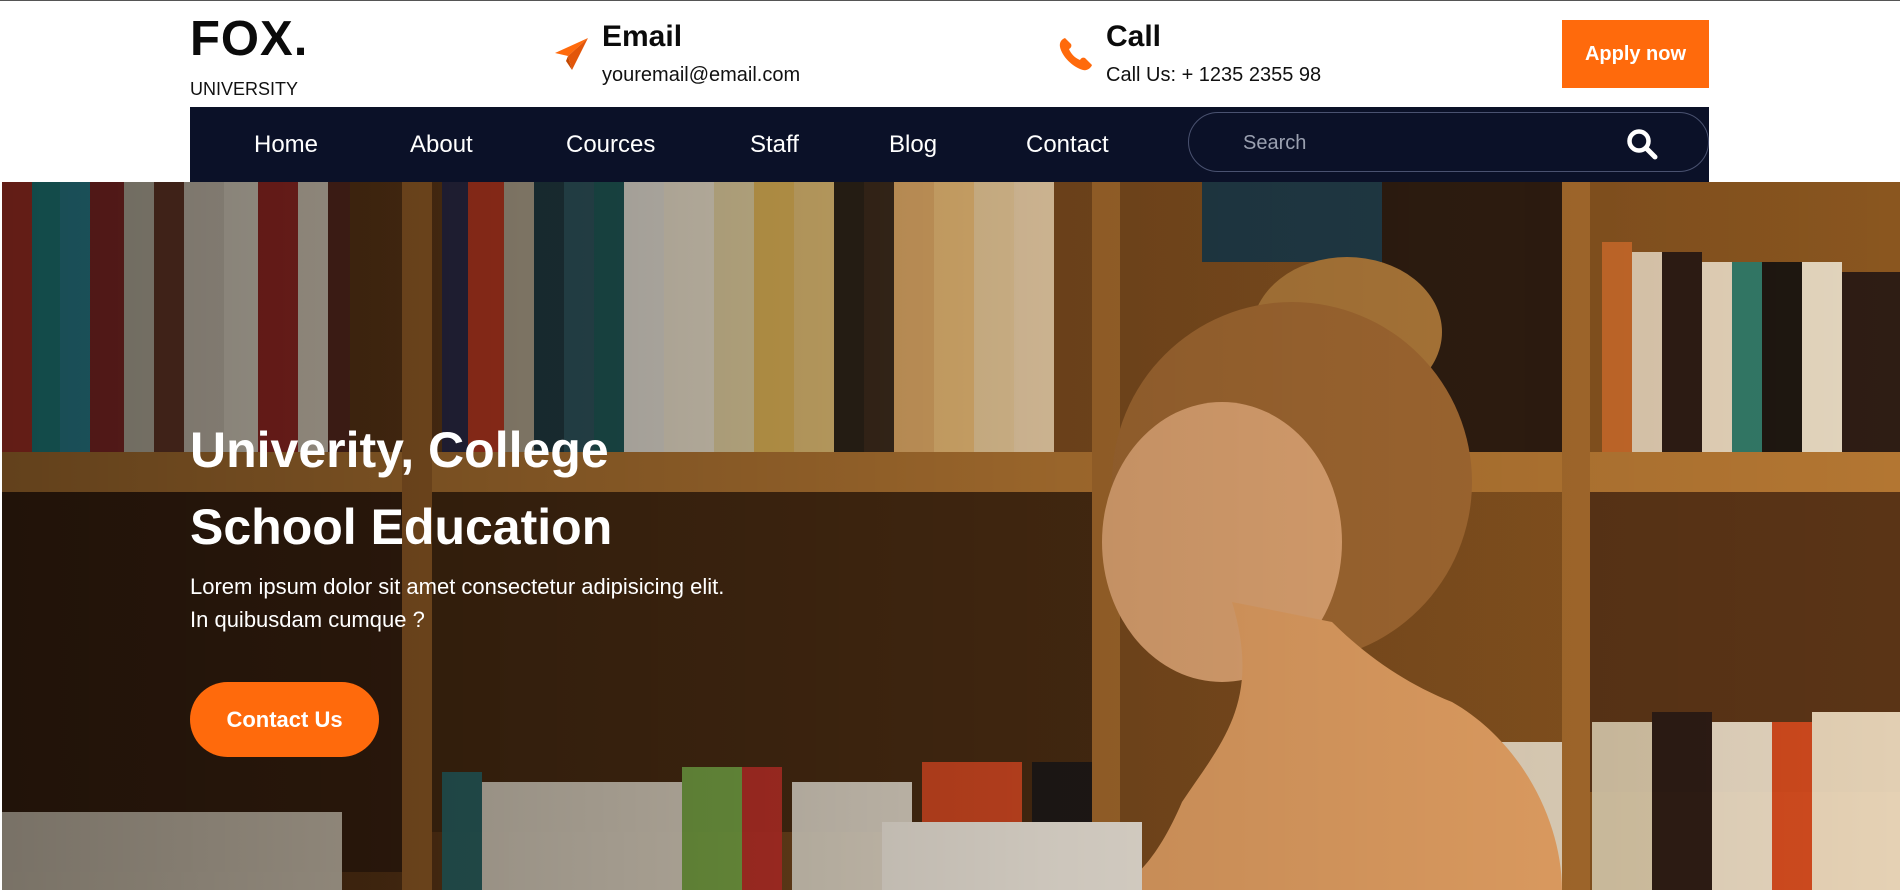  Describe the element at coordinates (913, 144) in the screenshot. I see `nav-item-blog: Blog` at that location.